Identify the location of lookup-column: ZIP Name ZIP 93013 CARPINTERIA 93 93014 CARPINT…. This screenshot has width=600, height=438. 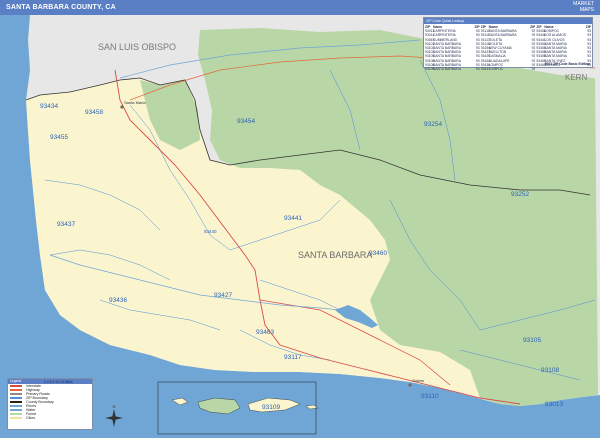
(452, 48).